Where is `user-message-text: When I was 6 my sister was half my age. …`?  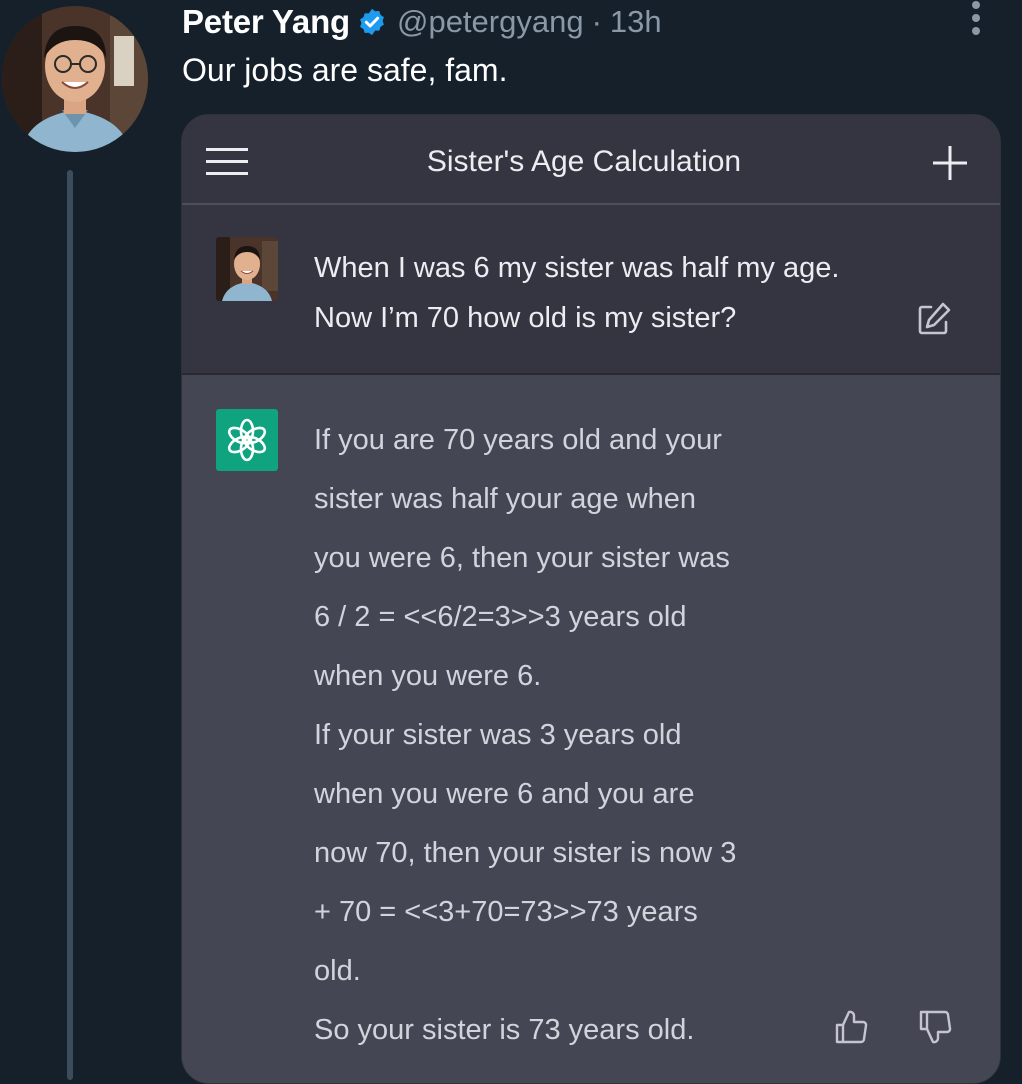 user-message-text: When I was 6 my sister was half my age. … is located at coordinates (577, 293).